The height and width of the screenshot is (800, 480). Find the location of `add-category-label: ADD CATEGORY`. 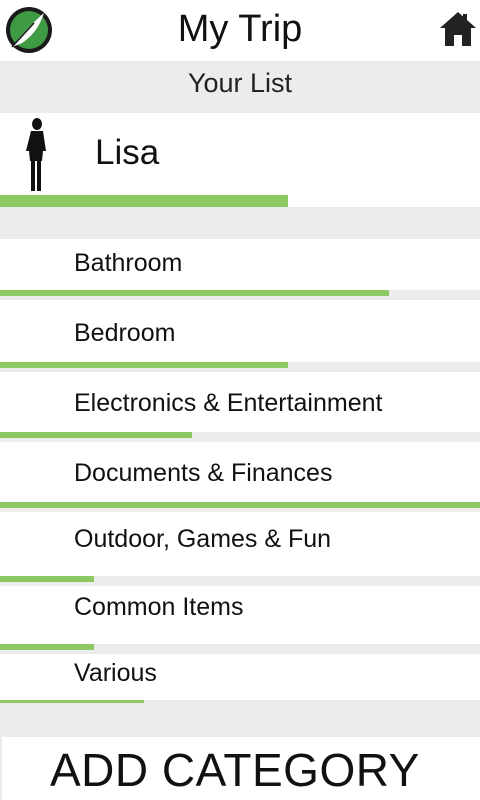

add-category-label: ADD CATEGORY is located at coordinates (235, 770).